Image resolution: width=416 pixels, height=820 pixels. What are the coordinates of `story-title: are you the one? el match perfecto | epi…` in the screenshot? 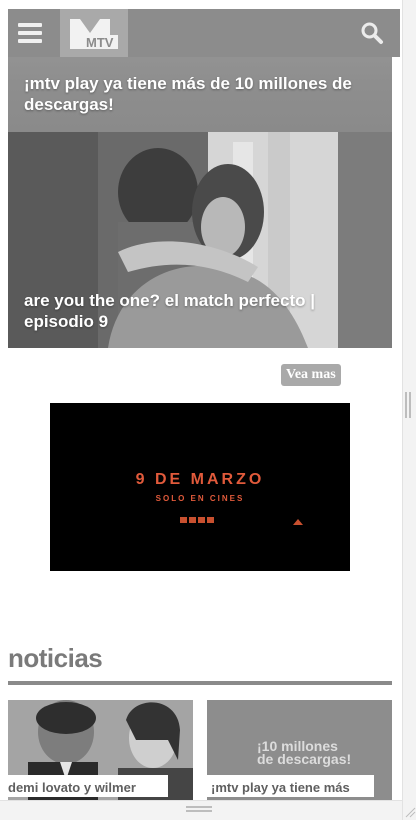 It's located at (202, 311).